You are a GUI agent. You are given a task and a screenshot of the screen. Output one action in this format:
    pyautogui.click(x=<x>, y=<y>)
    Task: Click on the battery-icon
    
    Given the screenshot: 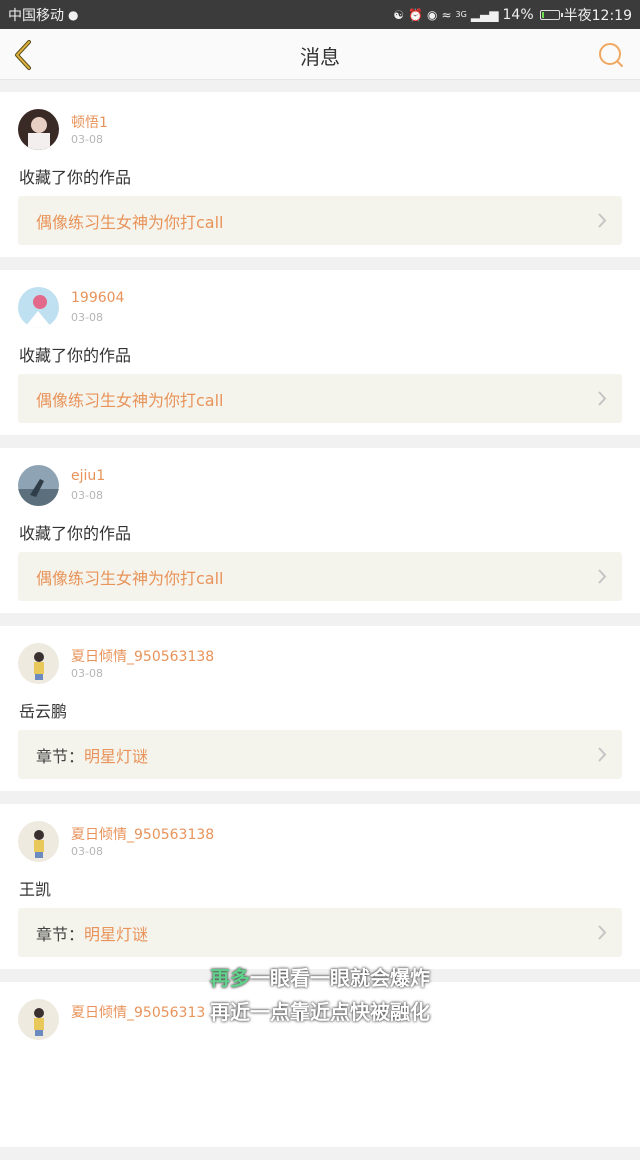 What is the action you would take?
    pyautogui.click(x=551, y=14)
    